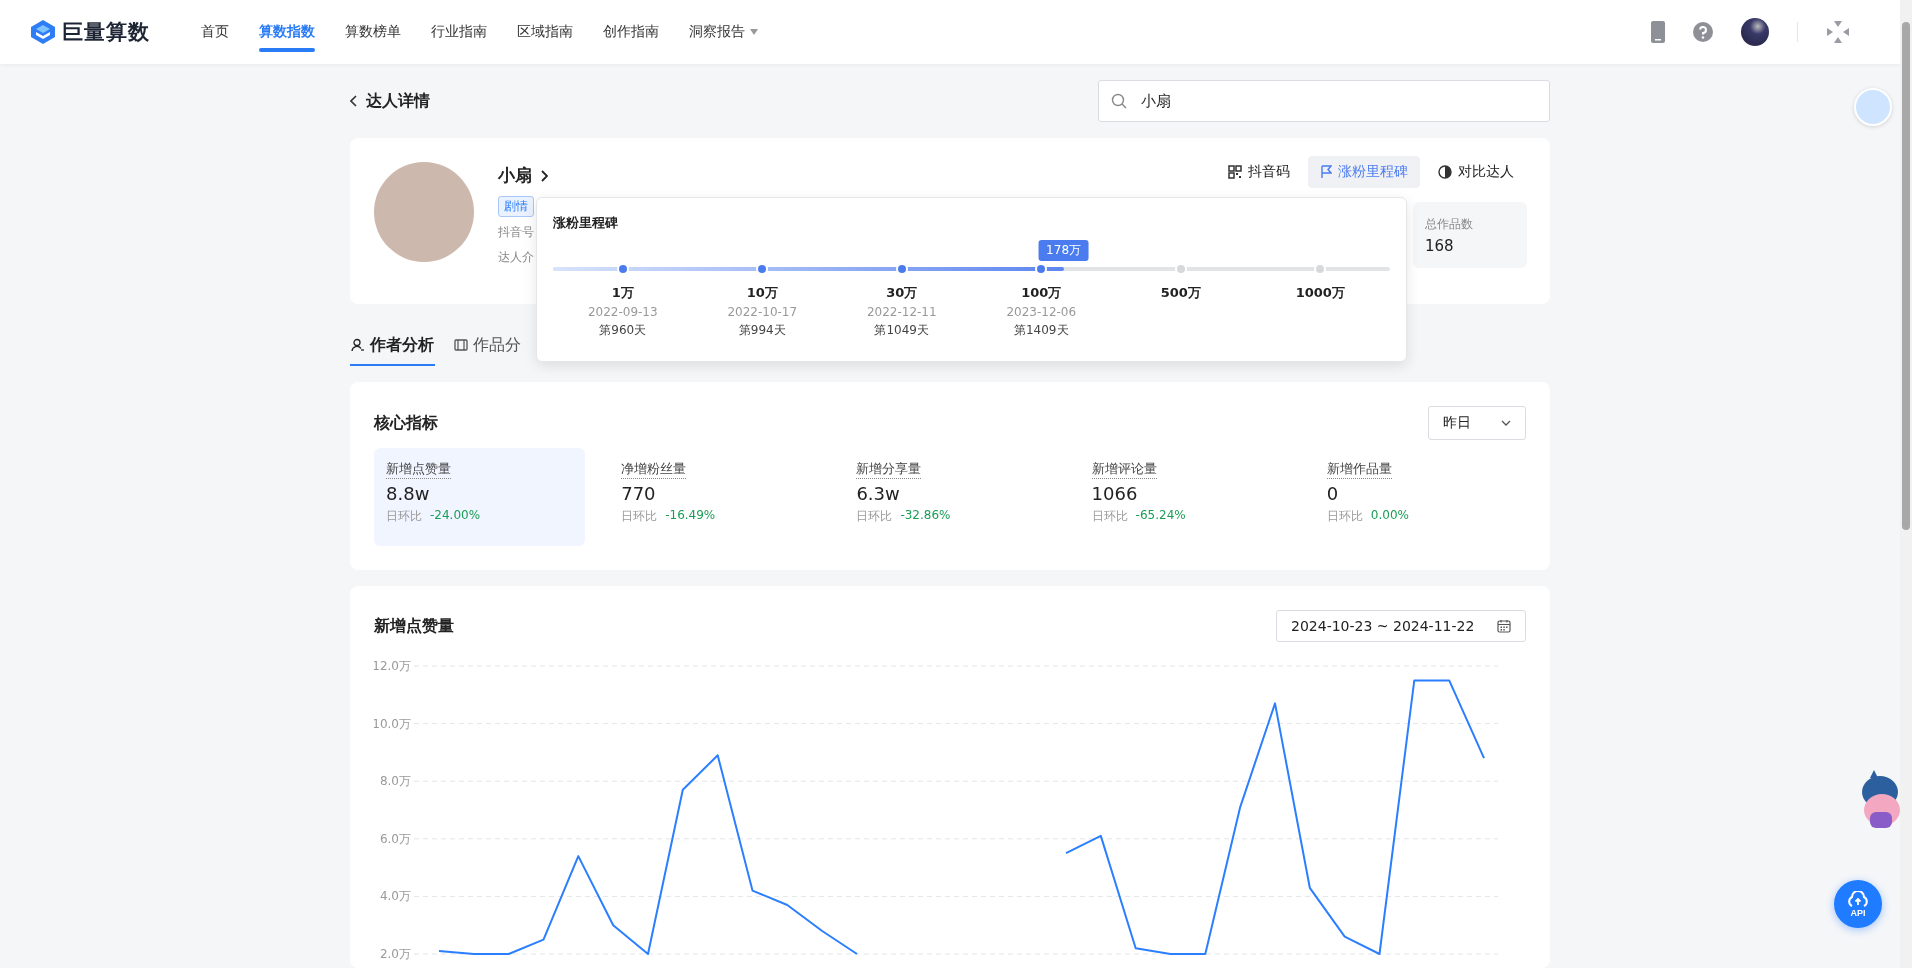 Image resolution: width=1912 pixels, height=968 pixels. I want to click on milestone-label: 1000万, so click(1320, 293).